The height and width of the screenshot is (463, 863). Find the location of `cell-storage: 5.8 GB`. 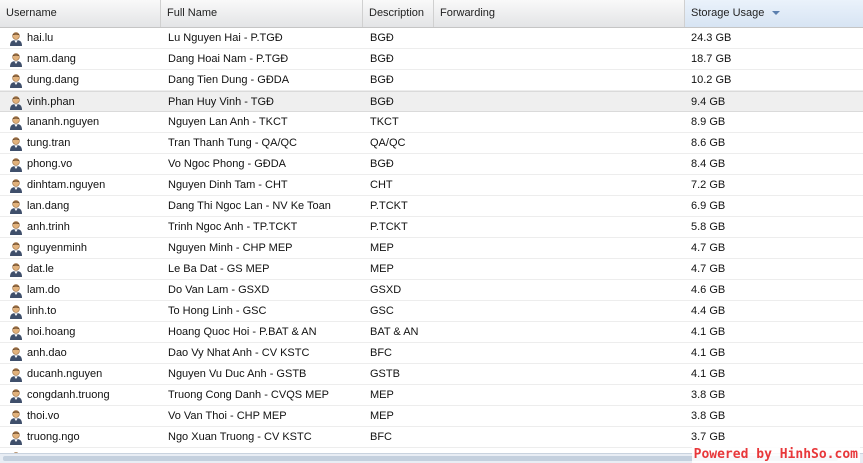

cell-storage: 5.8 GB is located at coordinates (708, 227).